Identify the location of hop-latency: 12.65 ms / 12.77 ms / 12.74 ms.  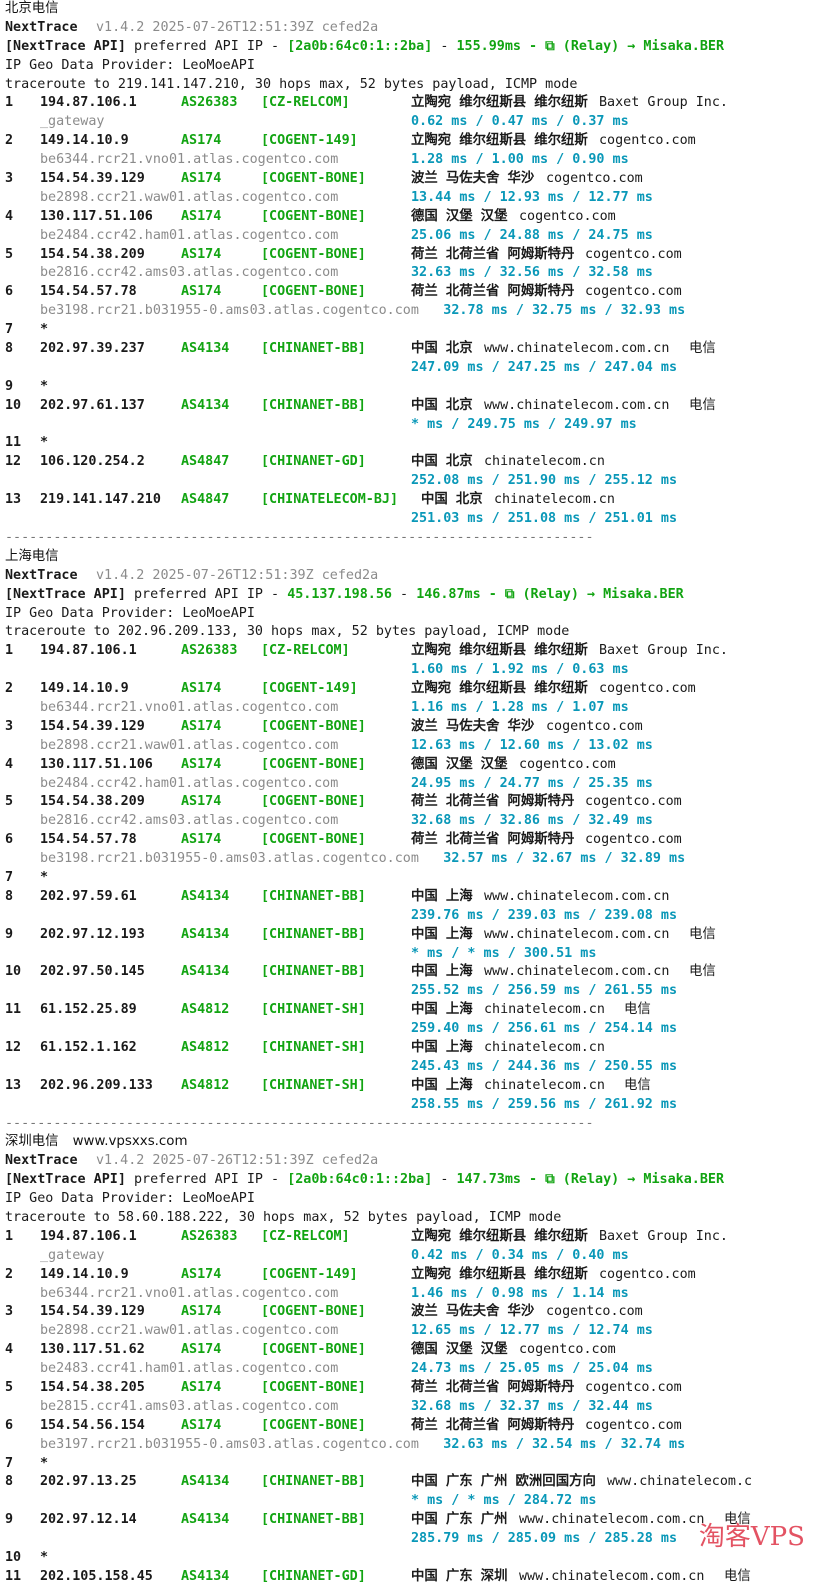
(532, 1331).